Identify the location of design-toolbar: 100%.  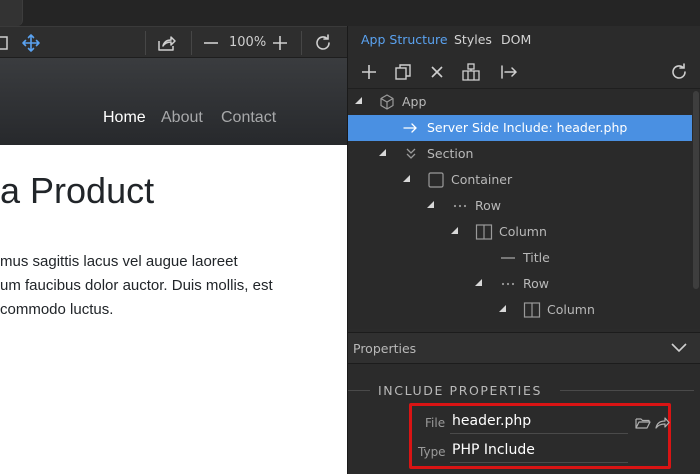
(173, 42).